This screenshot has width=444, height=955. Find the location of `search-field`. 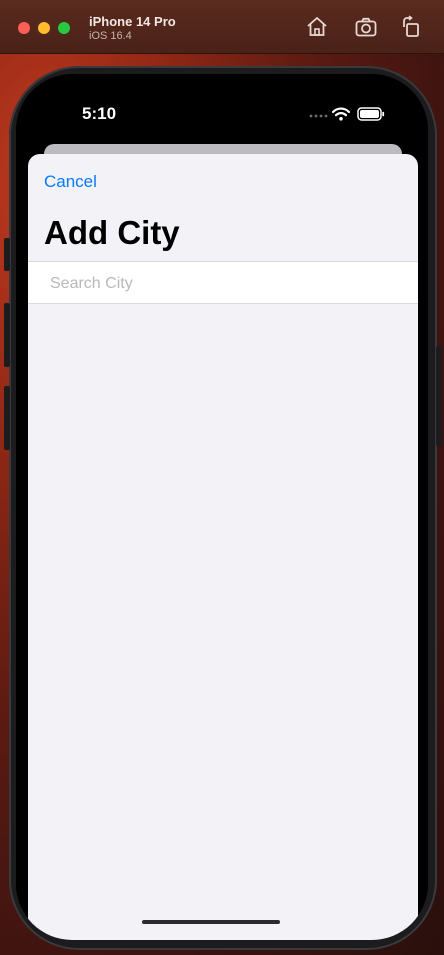

search-field is located at coordinates (223, 282).